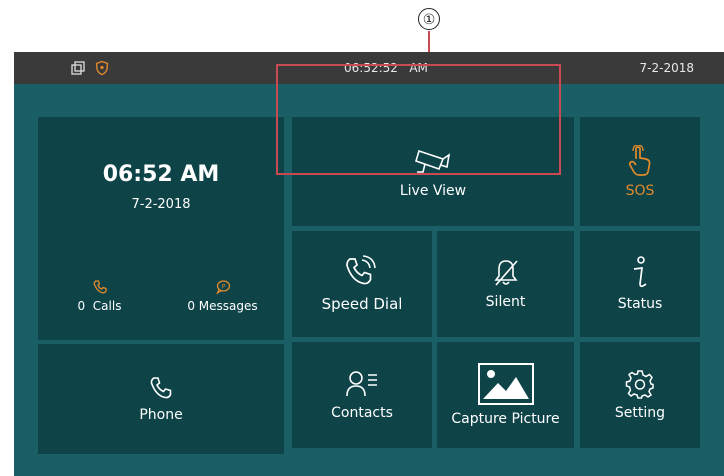 This screenshot has width=724, height=476. I want to click on speed-dial-label: Speed Dial, so click(362, 304).